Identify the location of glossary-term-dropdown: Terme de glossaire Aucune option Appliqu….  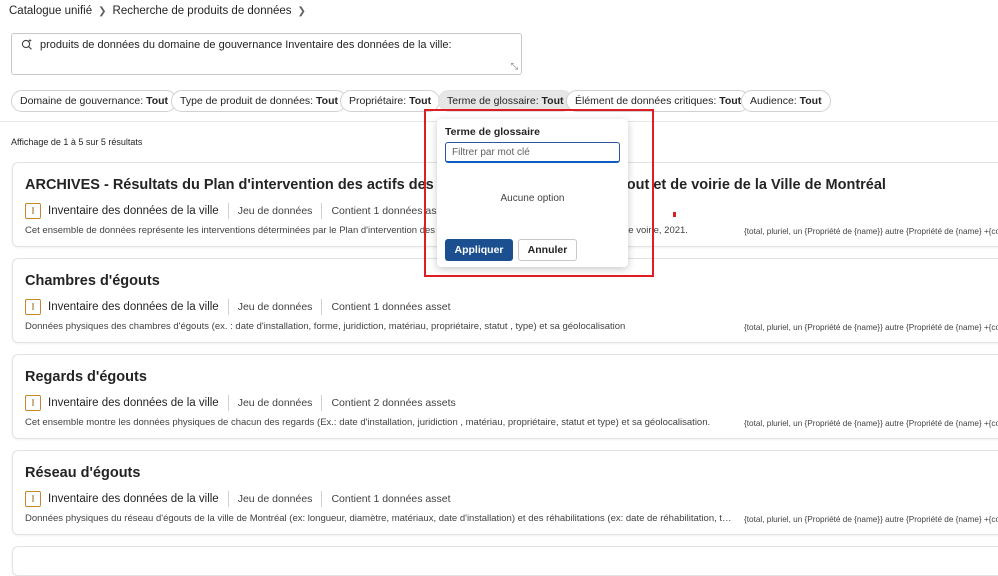
(532, 193).